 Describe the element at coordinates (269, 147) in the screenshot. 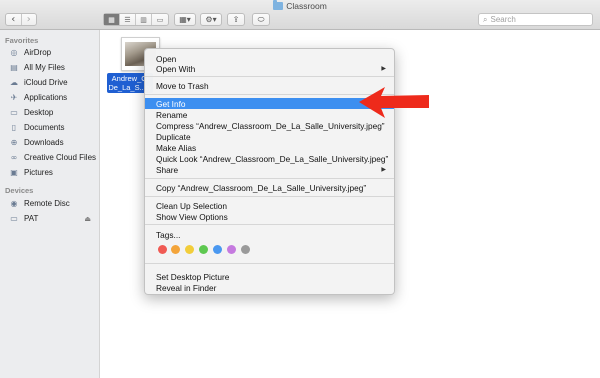

I see `menu-item-make-alias: Make Alias` at that location.